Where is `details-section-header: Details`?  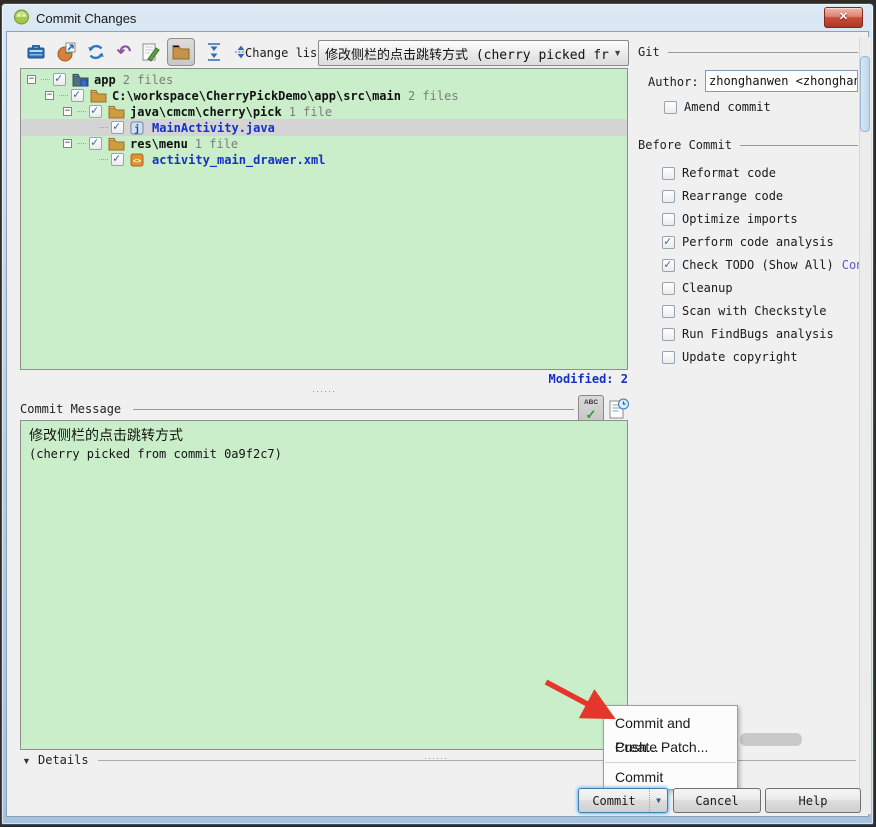 details-section-header: Details is located at coordinates (63, 760).